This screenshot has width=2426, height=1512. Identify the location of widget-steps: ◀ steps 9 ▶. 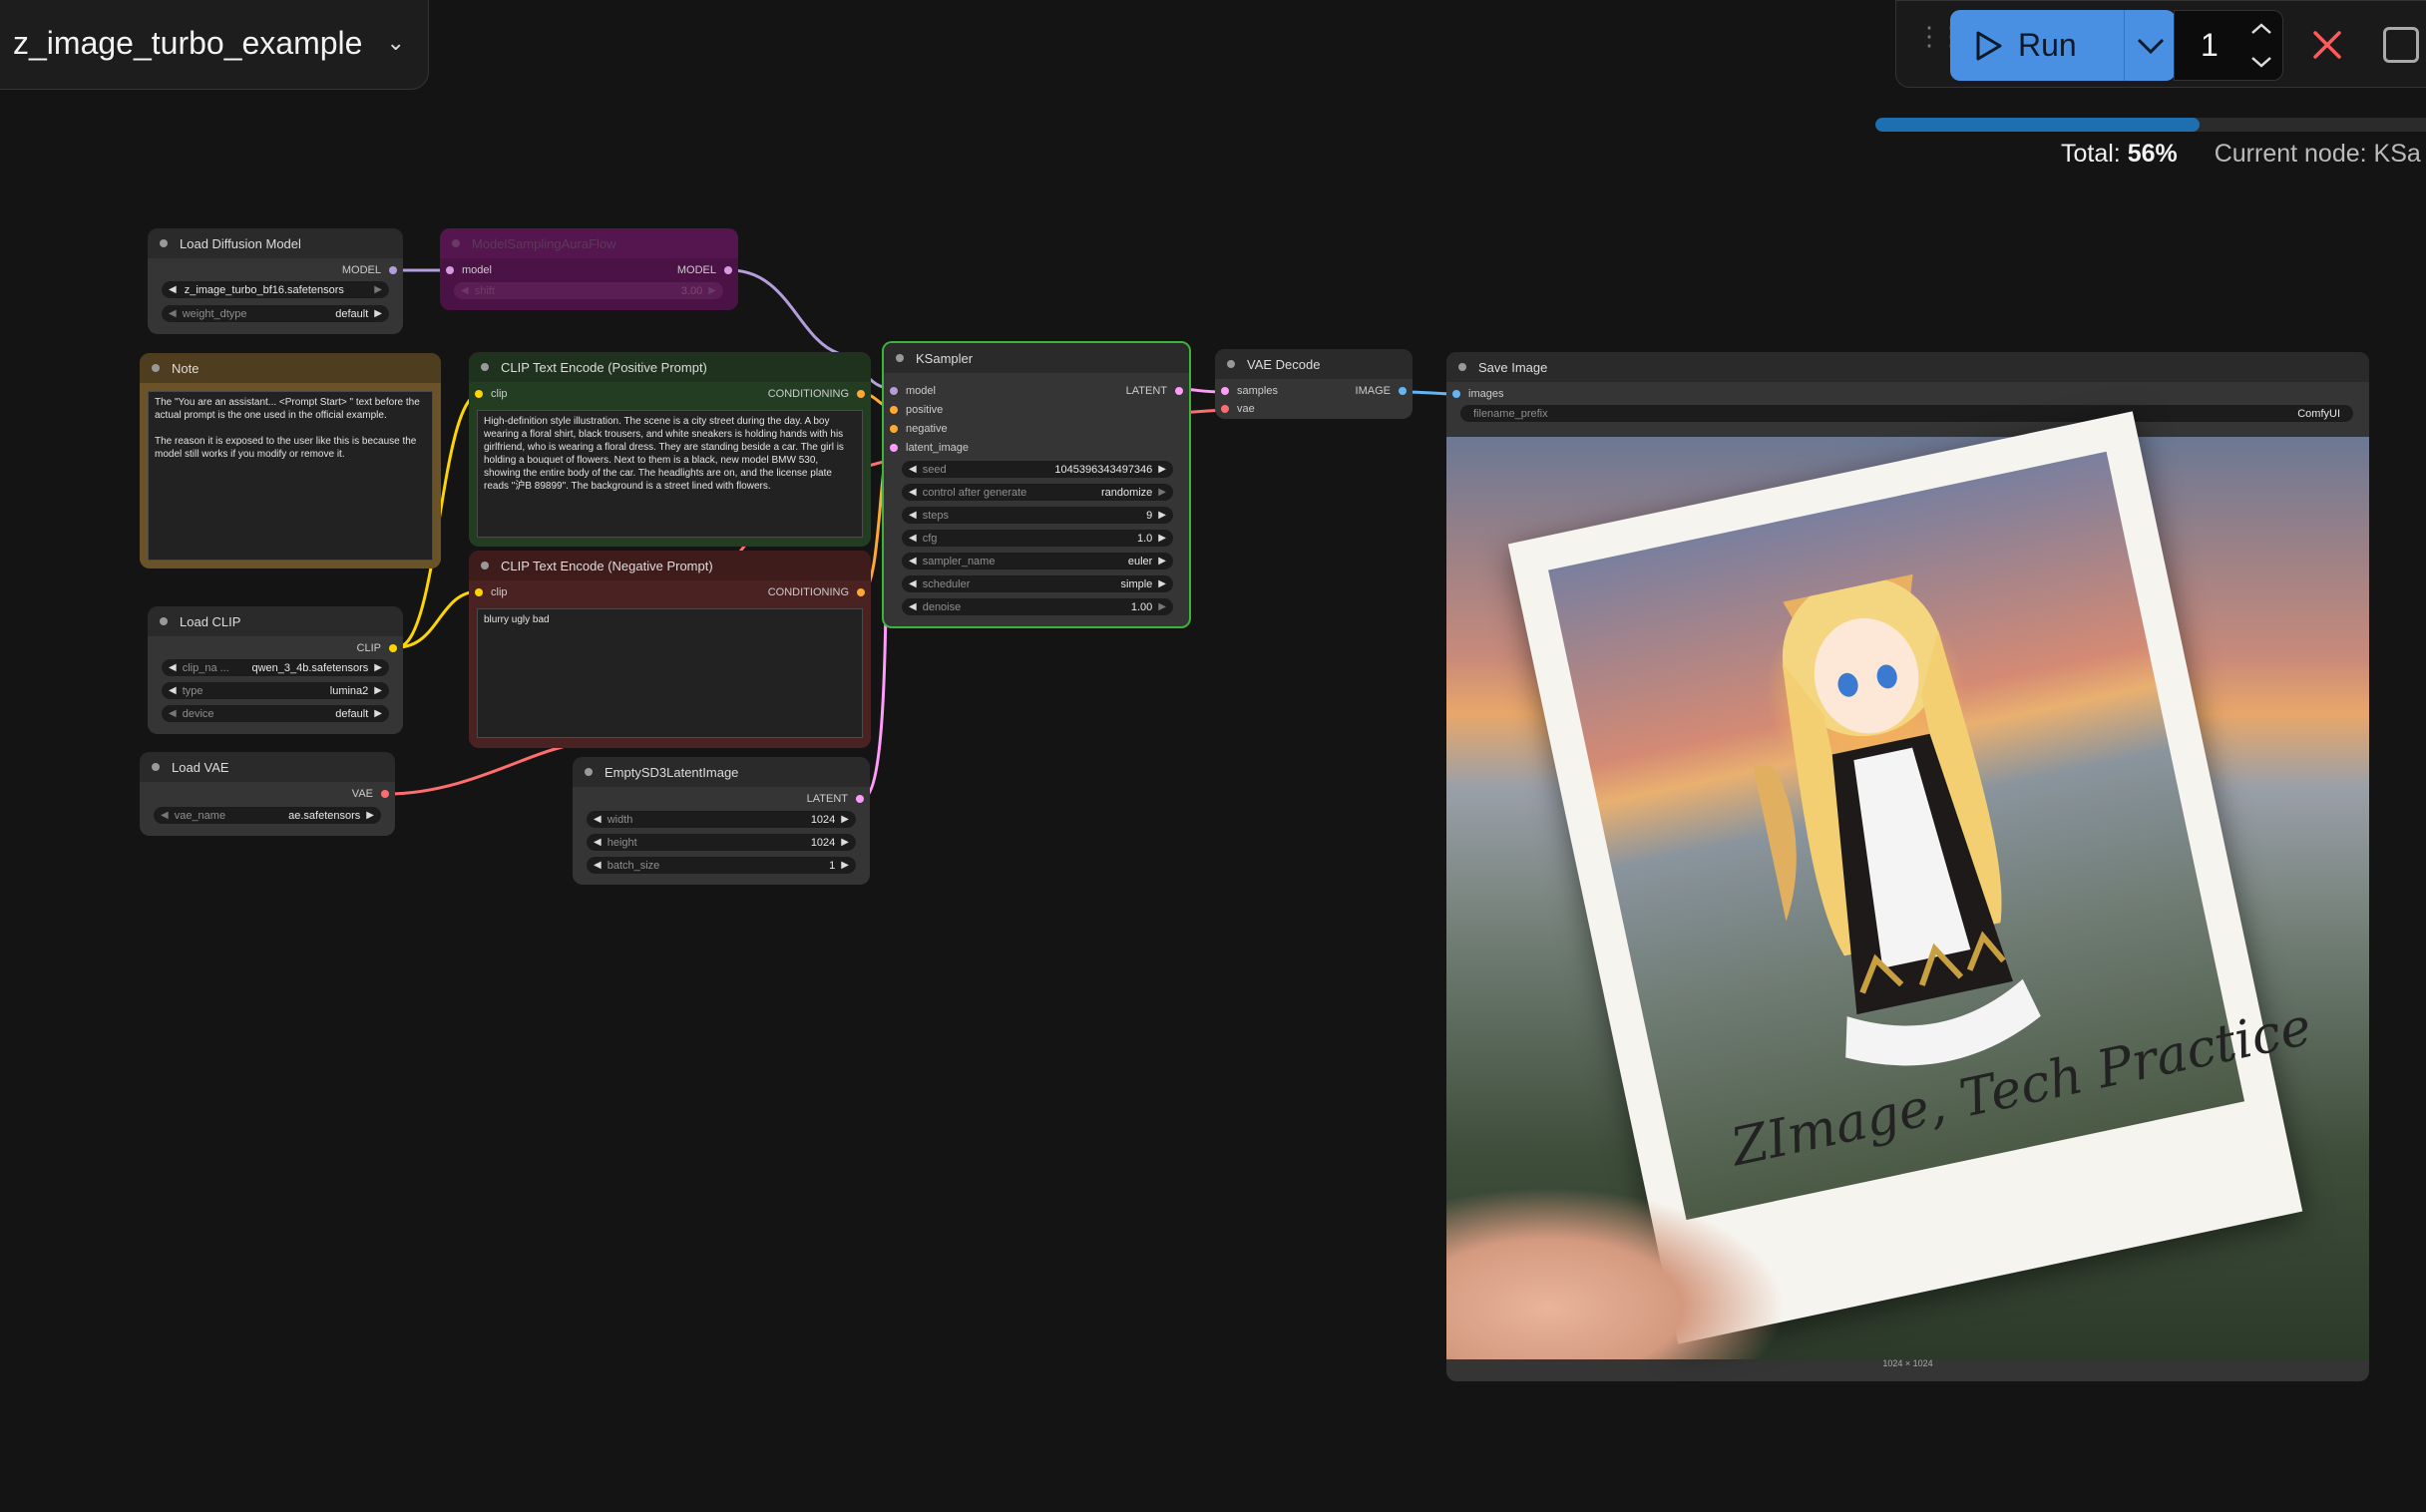
(1037, 515).